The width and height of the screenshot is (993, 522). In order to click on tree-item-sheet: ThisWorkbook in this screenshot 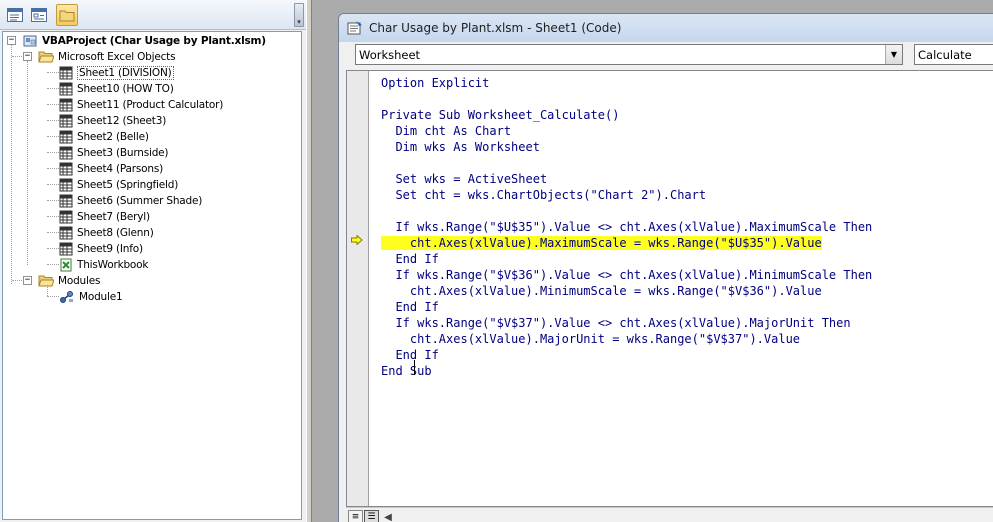, I will do `click(103, 265)`.